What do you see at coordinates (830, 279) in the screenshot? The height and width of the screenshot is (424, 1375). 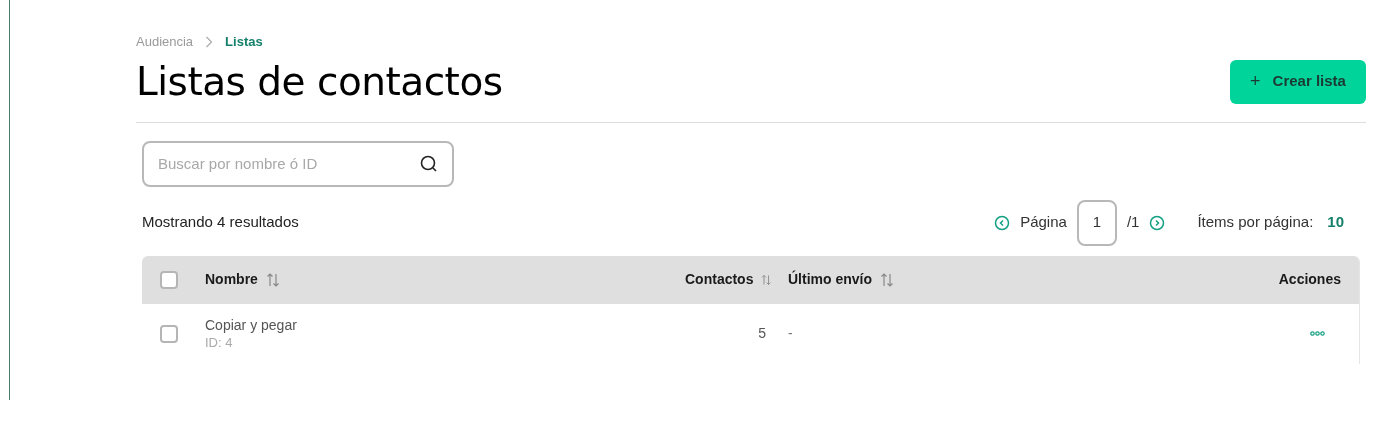 I see `column-header: Último envío` at bounding box center [830, 279].